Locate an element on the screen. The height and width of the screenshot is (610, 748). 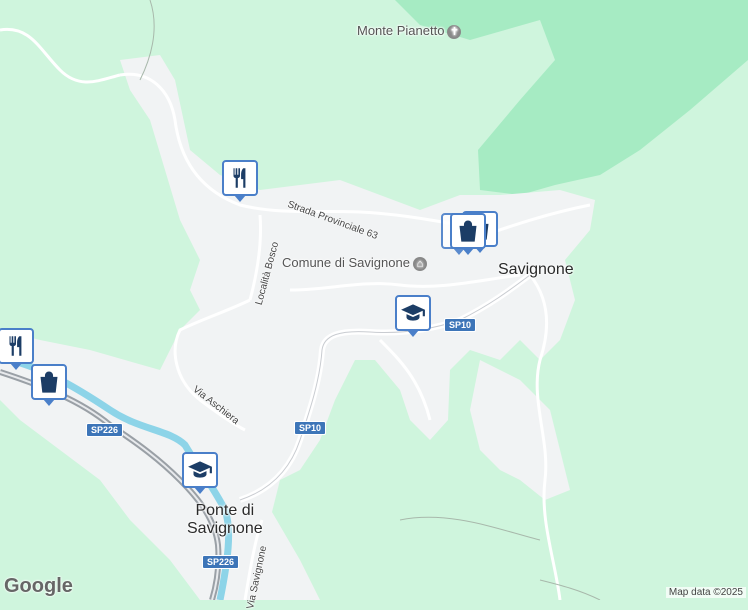
cross-icon: ✝ is located at coordinates (454, 31).